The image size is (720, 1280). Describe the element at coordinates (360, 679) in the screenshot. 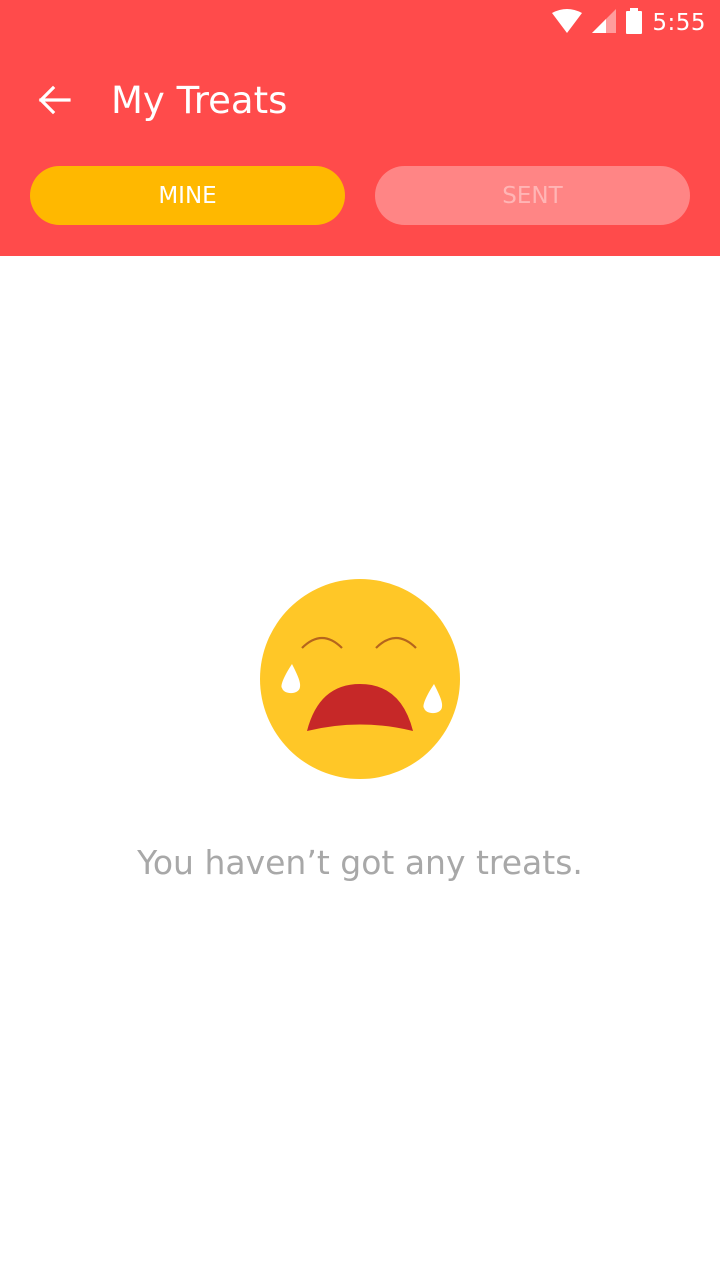

I see `crying-face-icon` at that location.